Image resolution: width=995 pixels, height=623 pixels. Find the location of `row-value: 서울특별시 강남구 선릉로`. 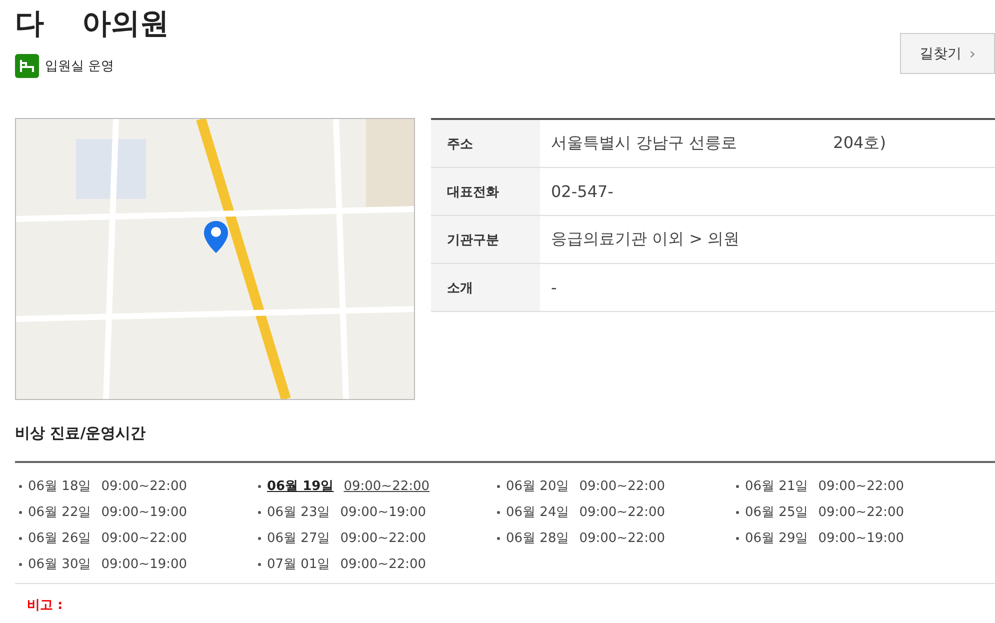

row-value: 서울특별시 강남구 선릉로 is located at coordinates (644, 143).